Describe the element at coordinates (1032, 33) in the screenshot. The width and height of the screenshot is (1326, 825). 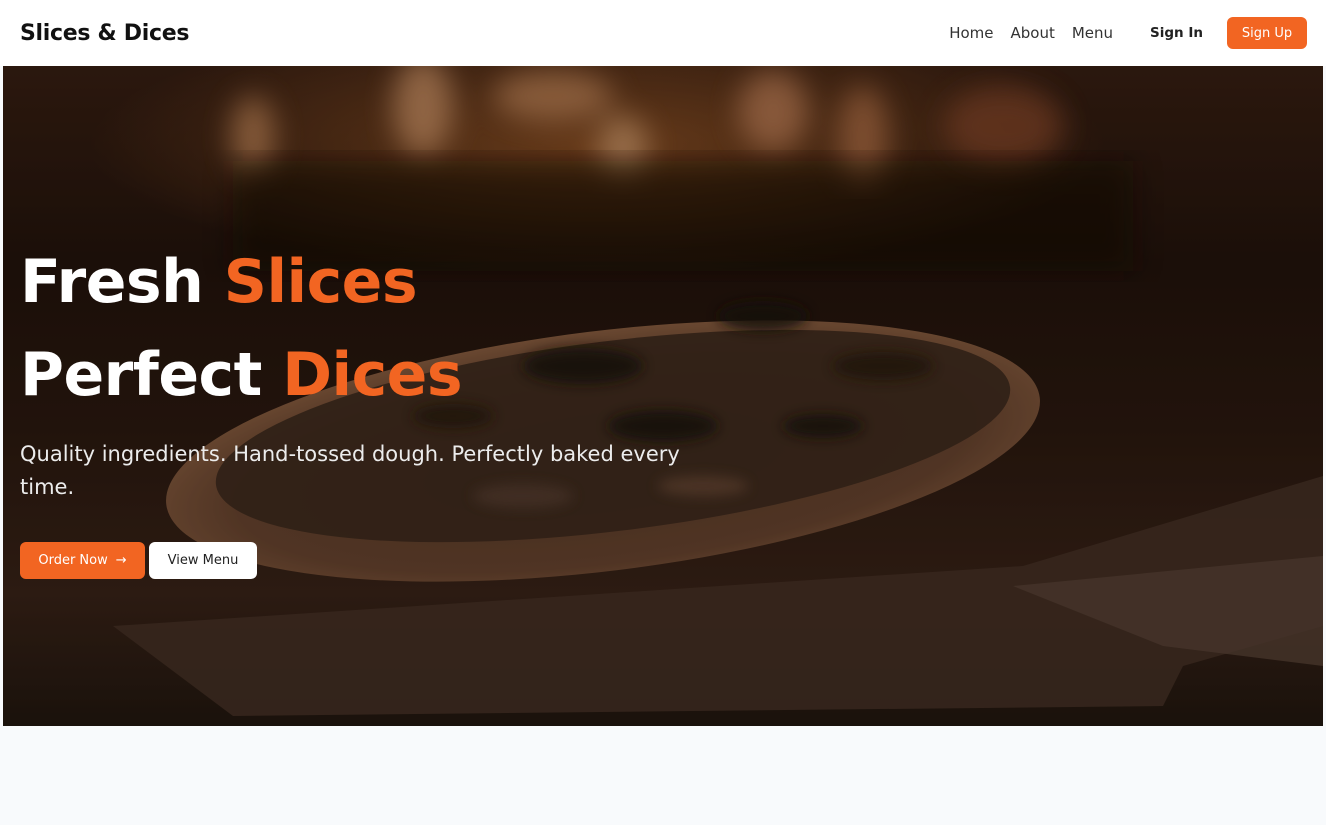
I see `nav-link-about: About` at that location.